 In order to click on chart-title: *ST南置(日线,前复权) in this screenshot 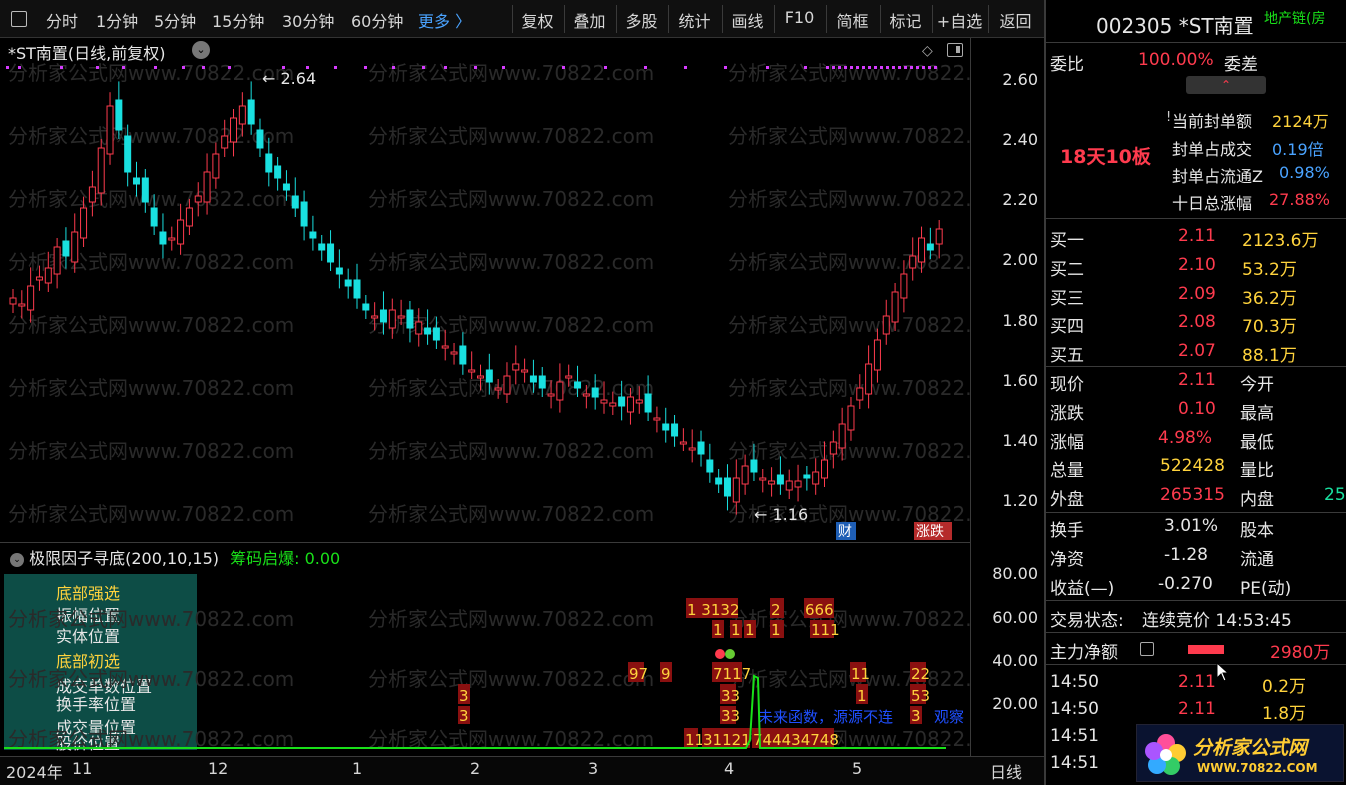, I will do `click(87, 52)`.